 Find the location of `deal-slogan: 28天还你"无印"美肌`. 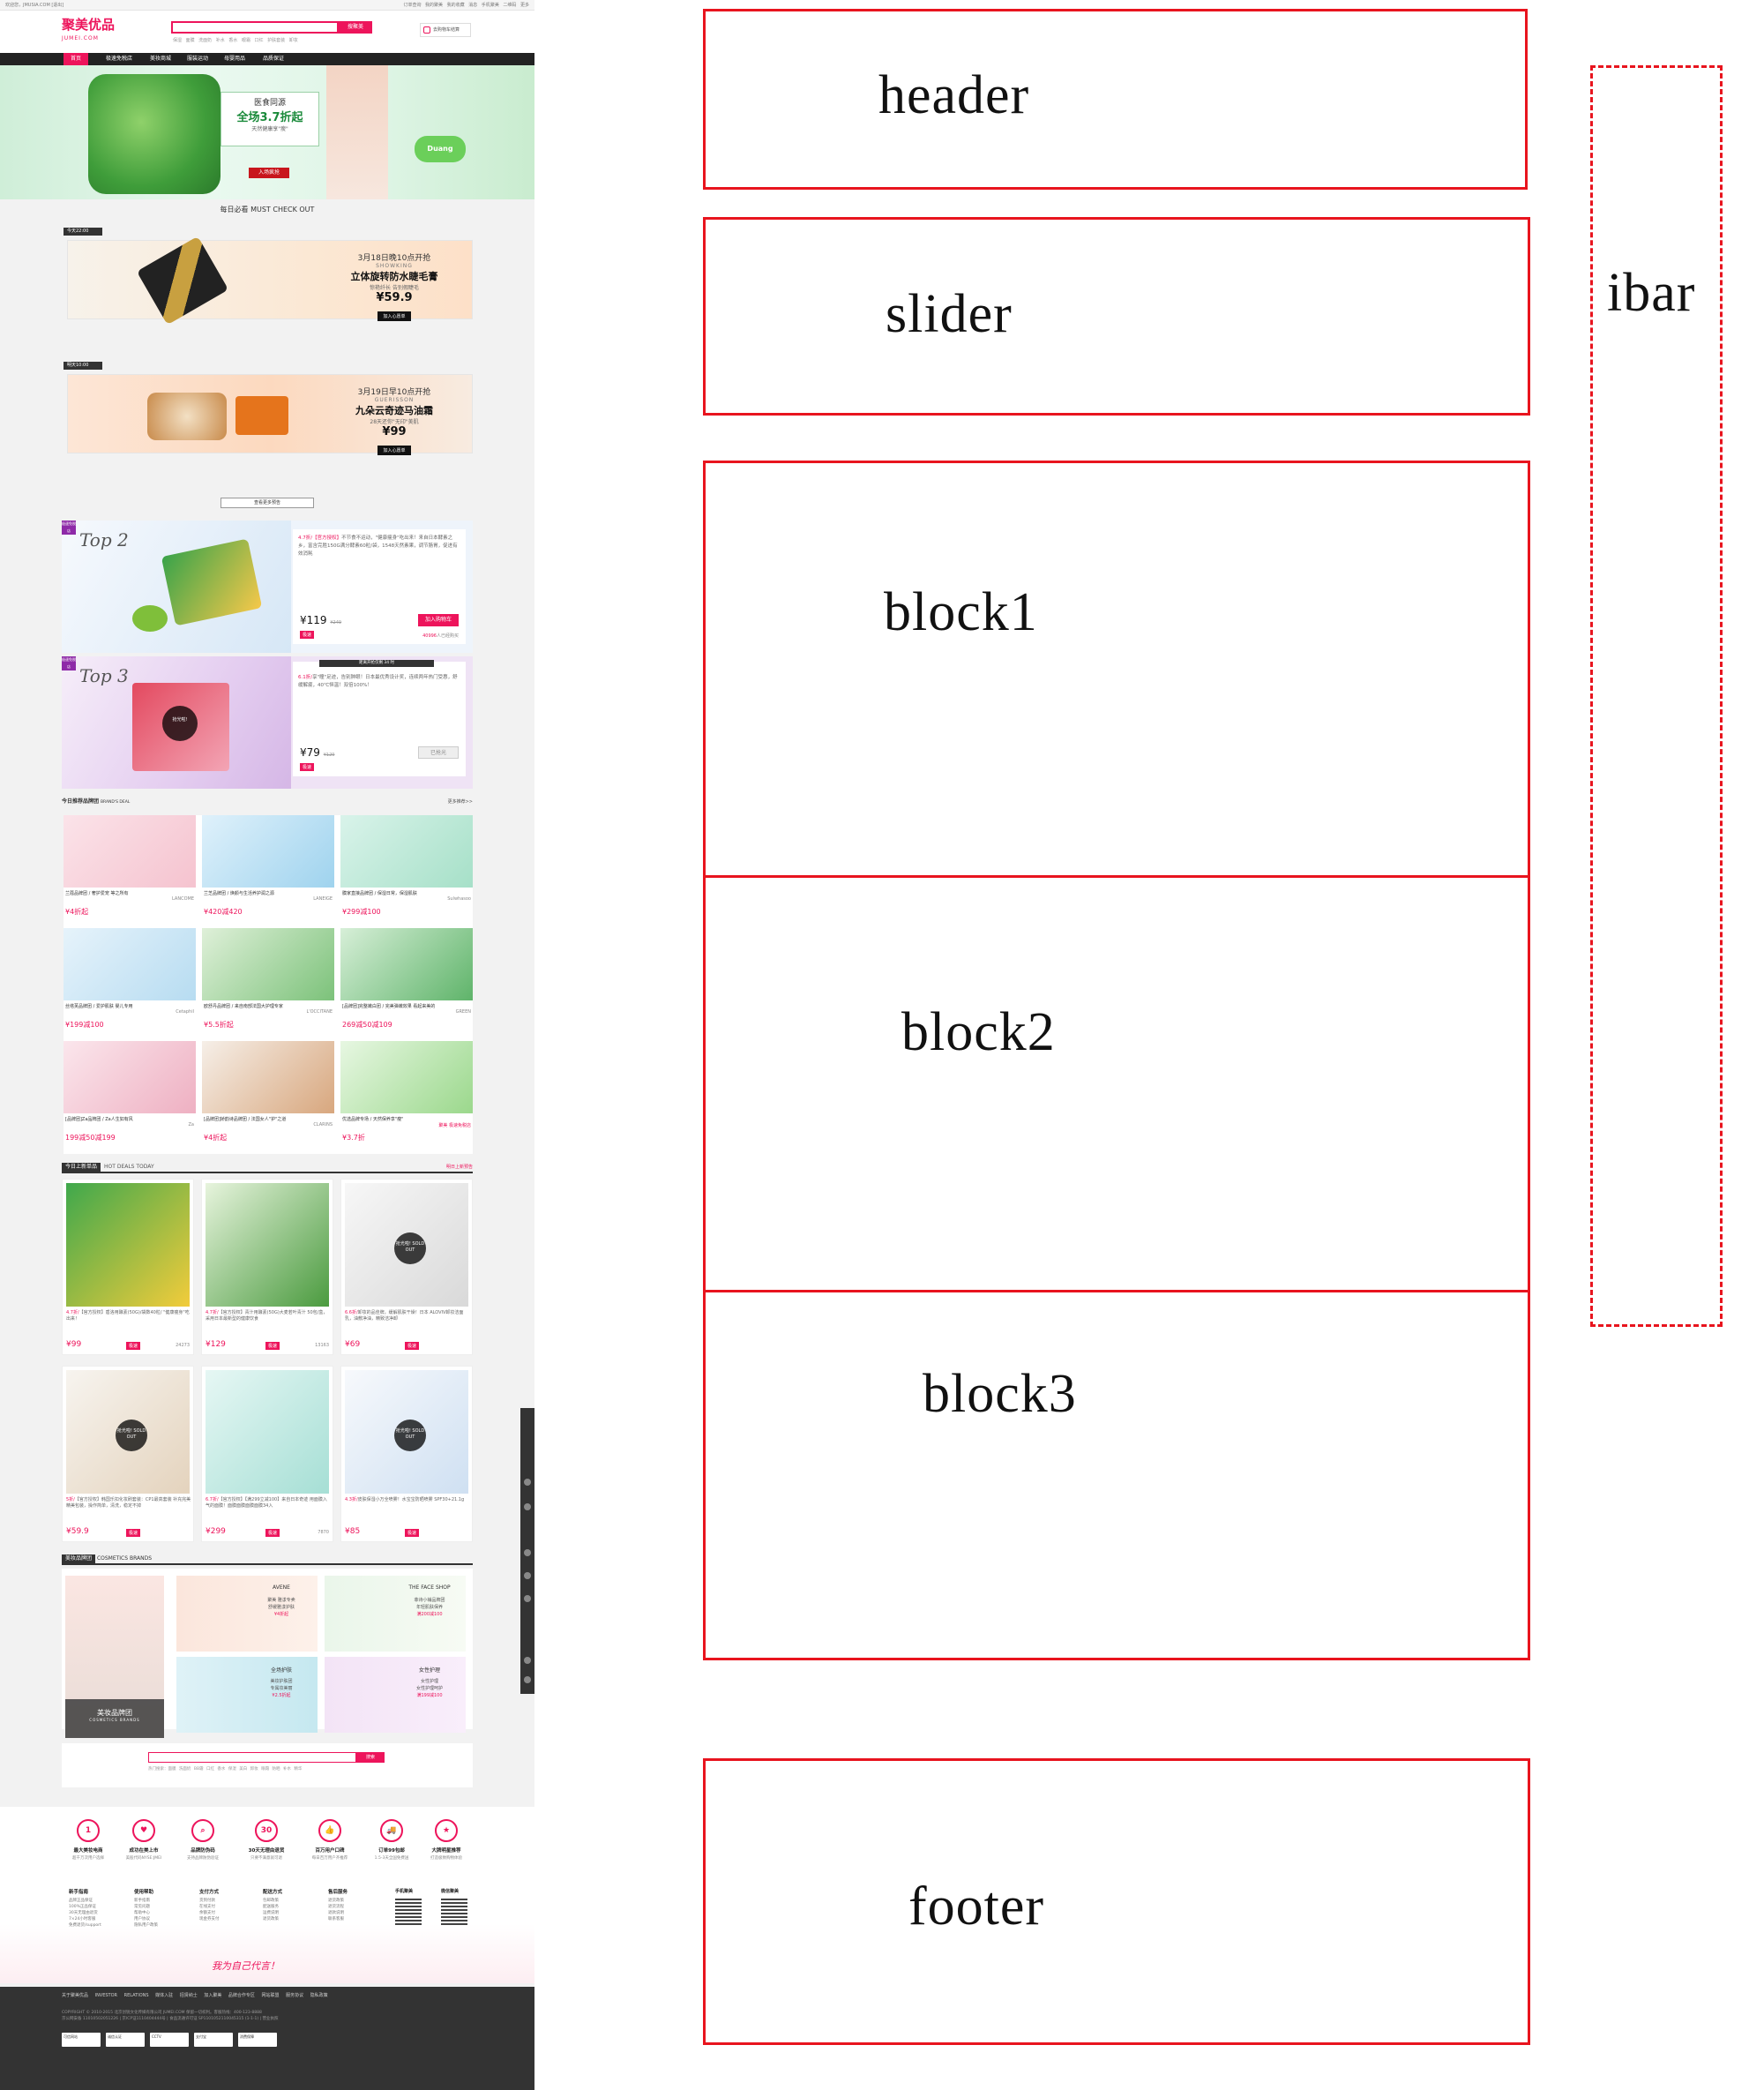

deal-slogan: 28天还你"无印"美肌 is located at coordinates (394, 422).